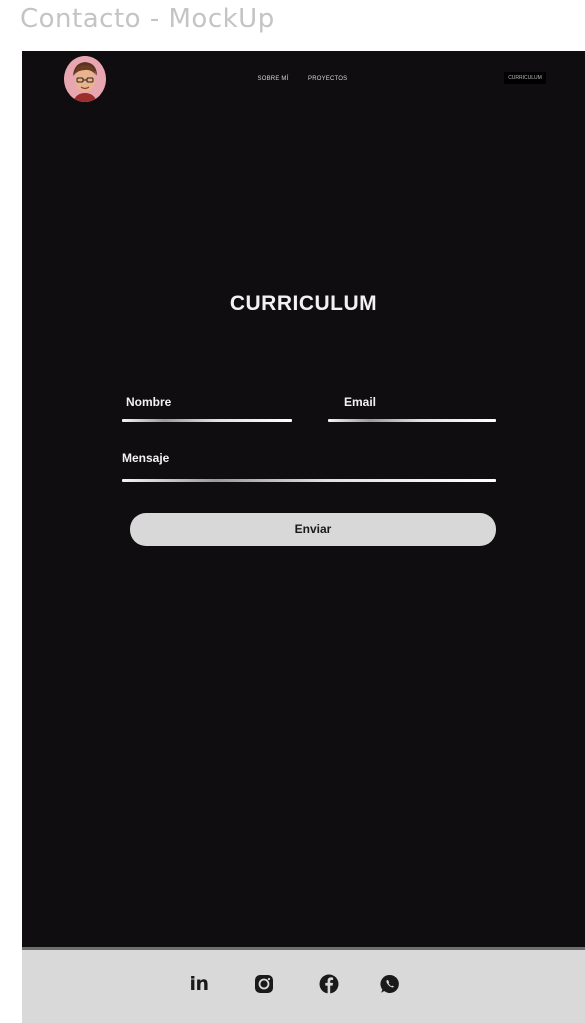  What do you see at coordinates (360, 402) in the screenshot?
I see `email-field-label: Email` at bounding box center [360, 402].